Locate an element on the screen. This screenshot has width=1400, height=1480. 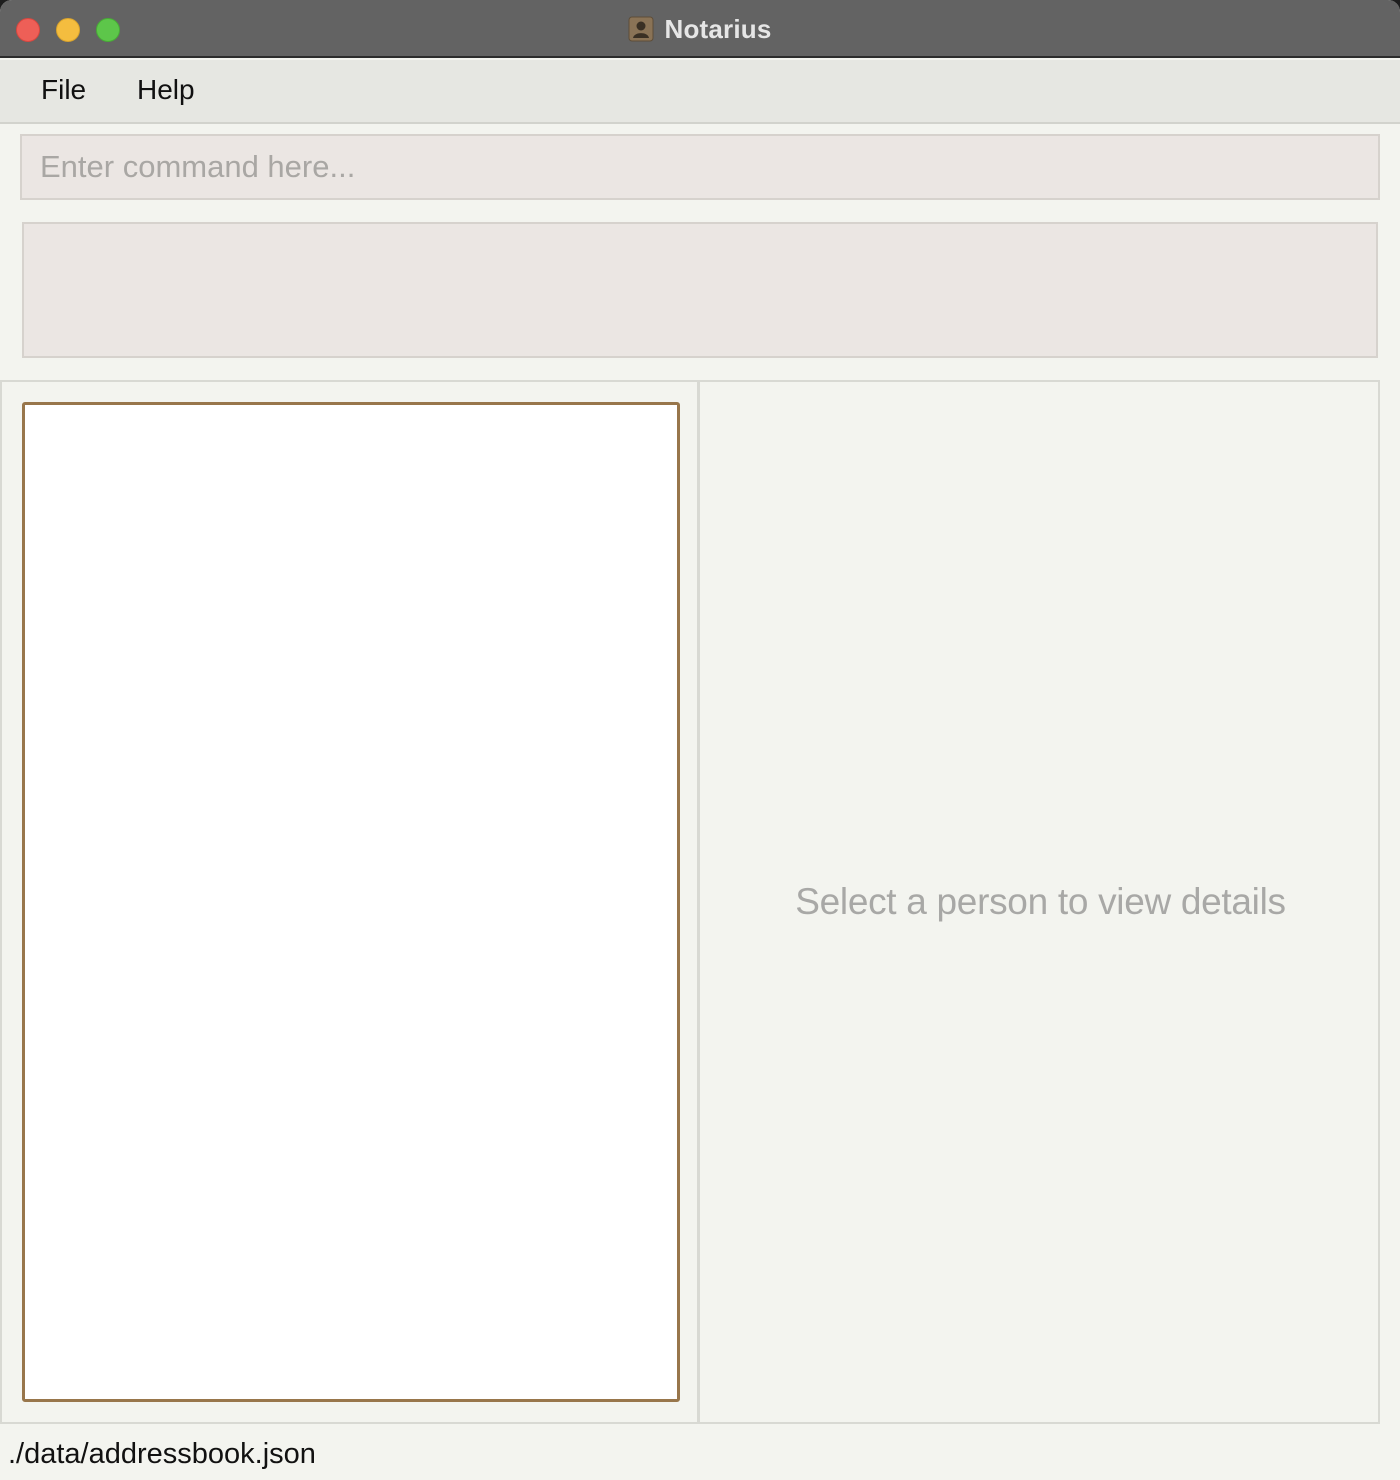
command-input is located at coordinates (700, 167).